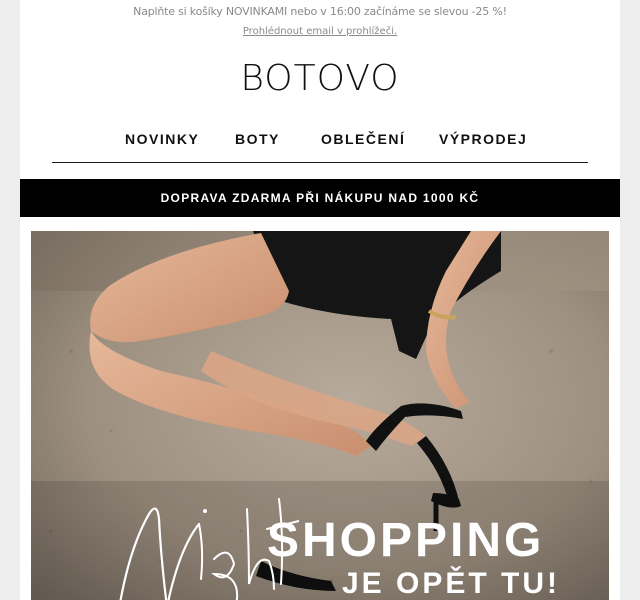 Image resolution: width=640 pixels, height=600 pixels. What do you see at coordinates (320, 78) in the screenshot?
I see `logo: BOTOVO` at bounding box center [320, 78].